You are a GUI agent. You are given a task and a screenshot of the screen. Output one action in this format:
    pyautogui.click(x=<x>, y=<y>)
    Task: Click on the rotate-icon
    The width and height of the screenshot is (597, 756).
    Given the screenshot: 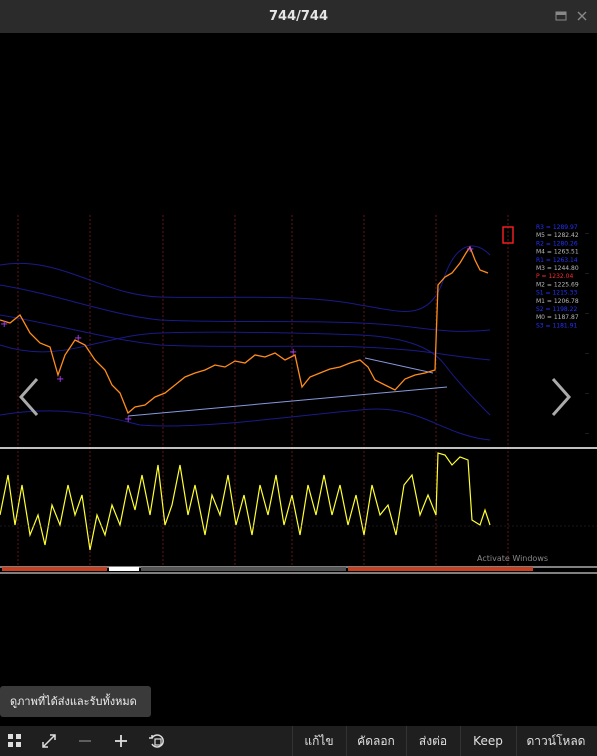 What is the action you would take?
    pyautogui.click(x=157, y=741)
    